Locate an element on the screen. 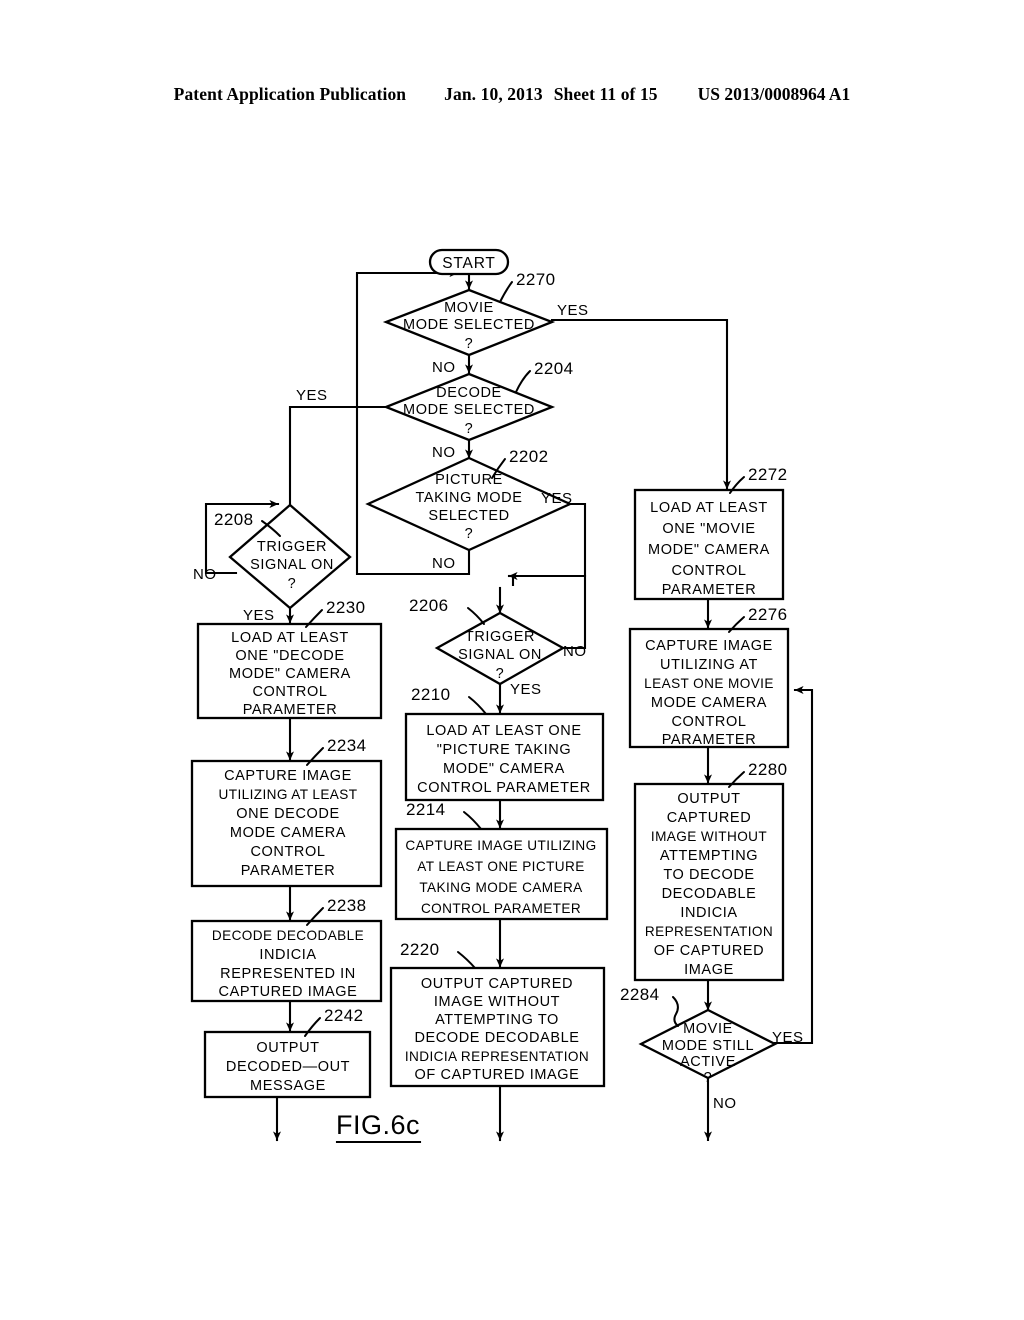  node-2230-line-2: MODE" CAMERA is located at coordinates (290, 674).